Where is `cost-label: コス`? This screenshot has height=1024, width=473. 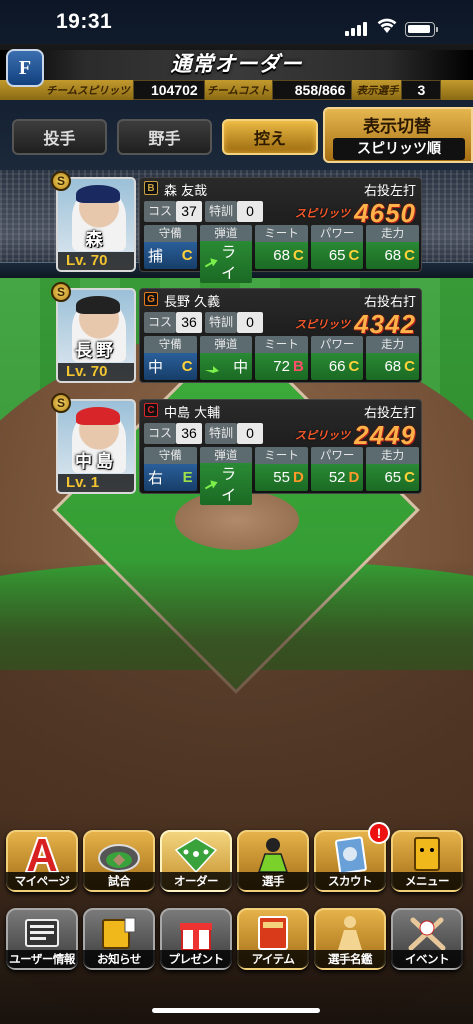
cost-label: コス is located at coordinates (160, 322).